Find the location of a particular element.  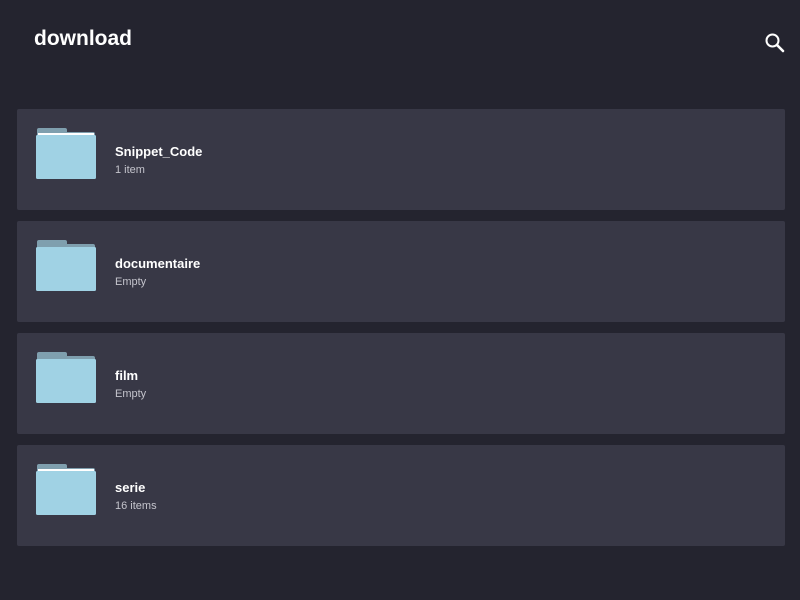

search-icon is located at coordinates (775, 43).